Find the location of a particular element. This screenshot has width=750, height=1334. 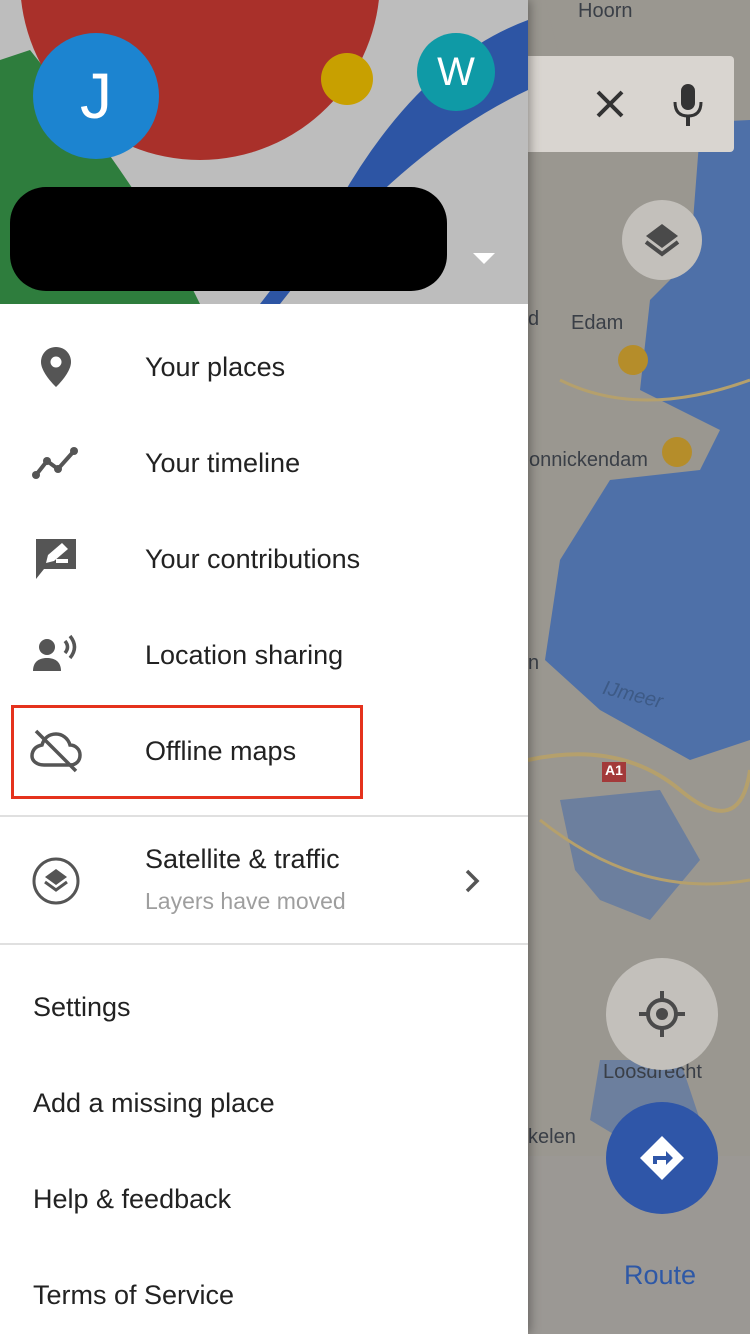

place-pin-icon is located at coordinates (56, 367).